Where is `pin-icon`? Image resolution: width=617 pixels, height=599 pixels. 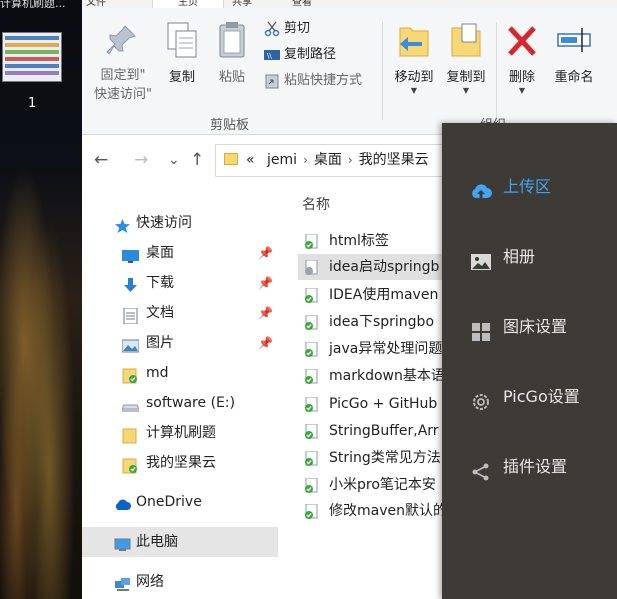
pin-icon is located at coordinates (123, 40).